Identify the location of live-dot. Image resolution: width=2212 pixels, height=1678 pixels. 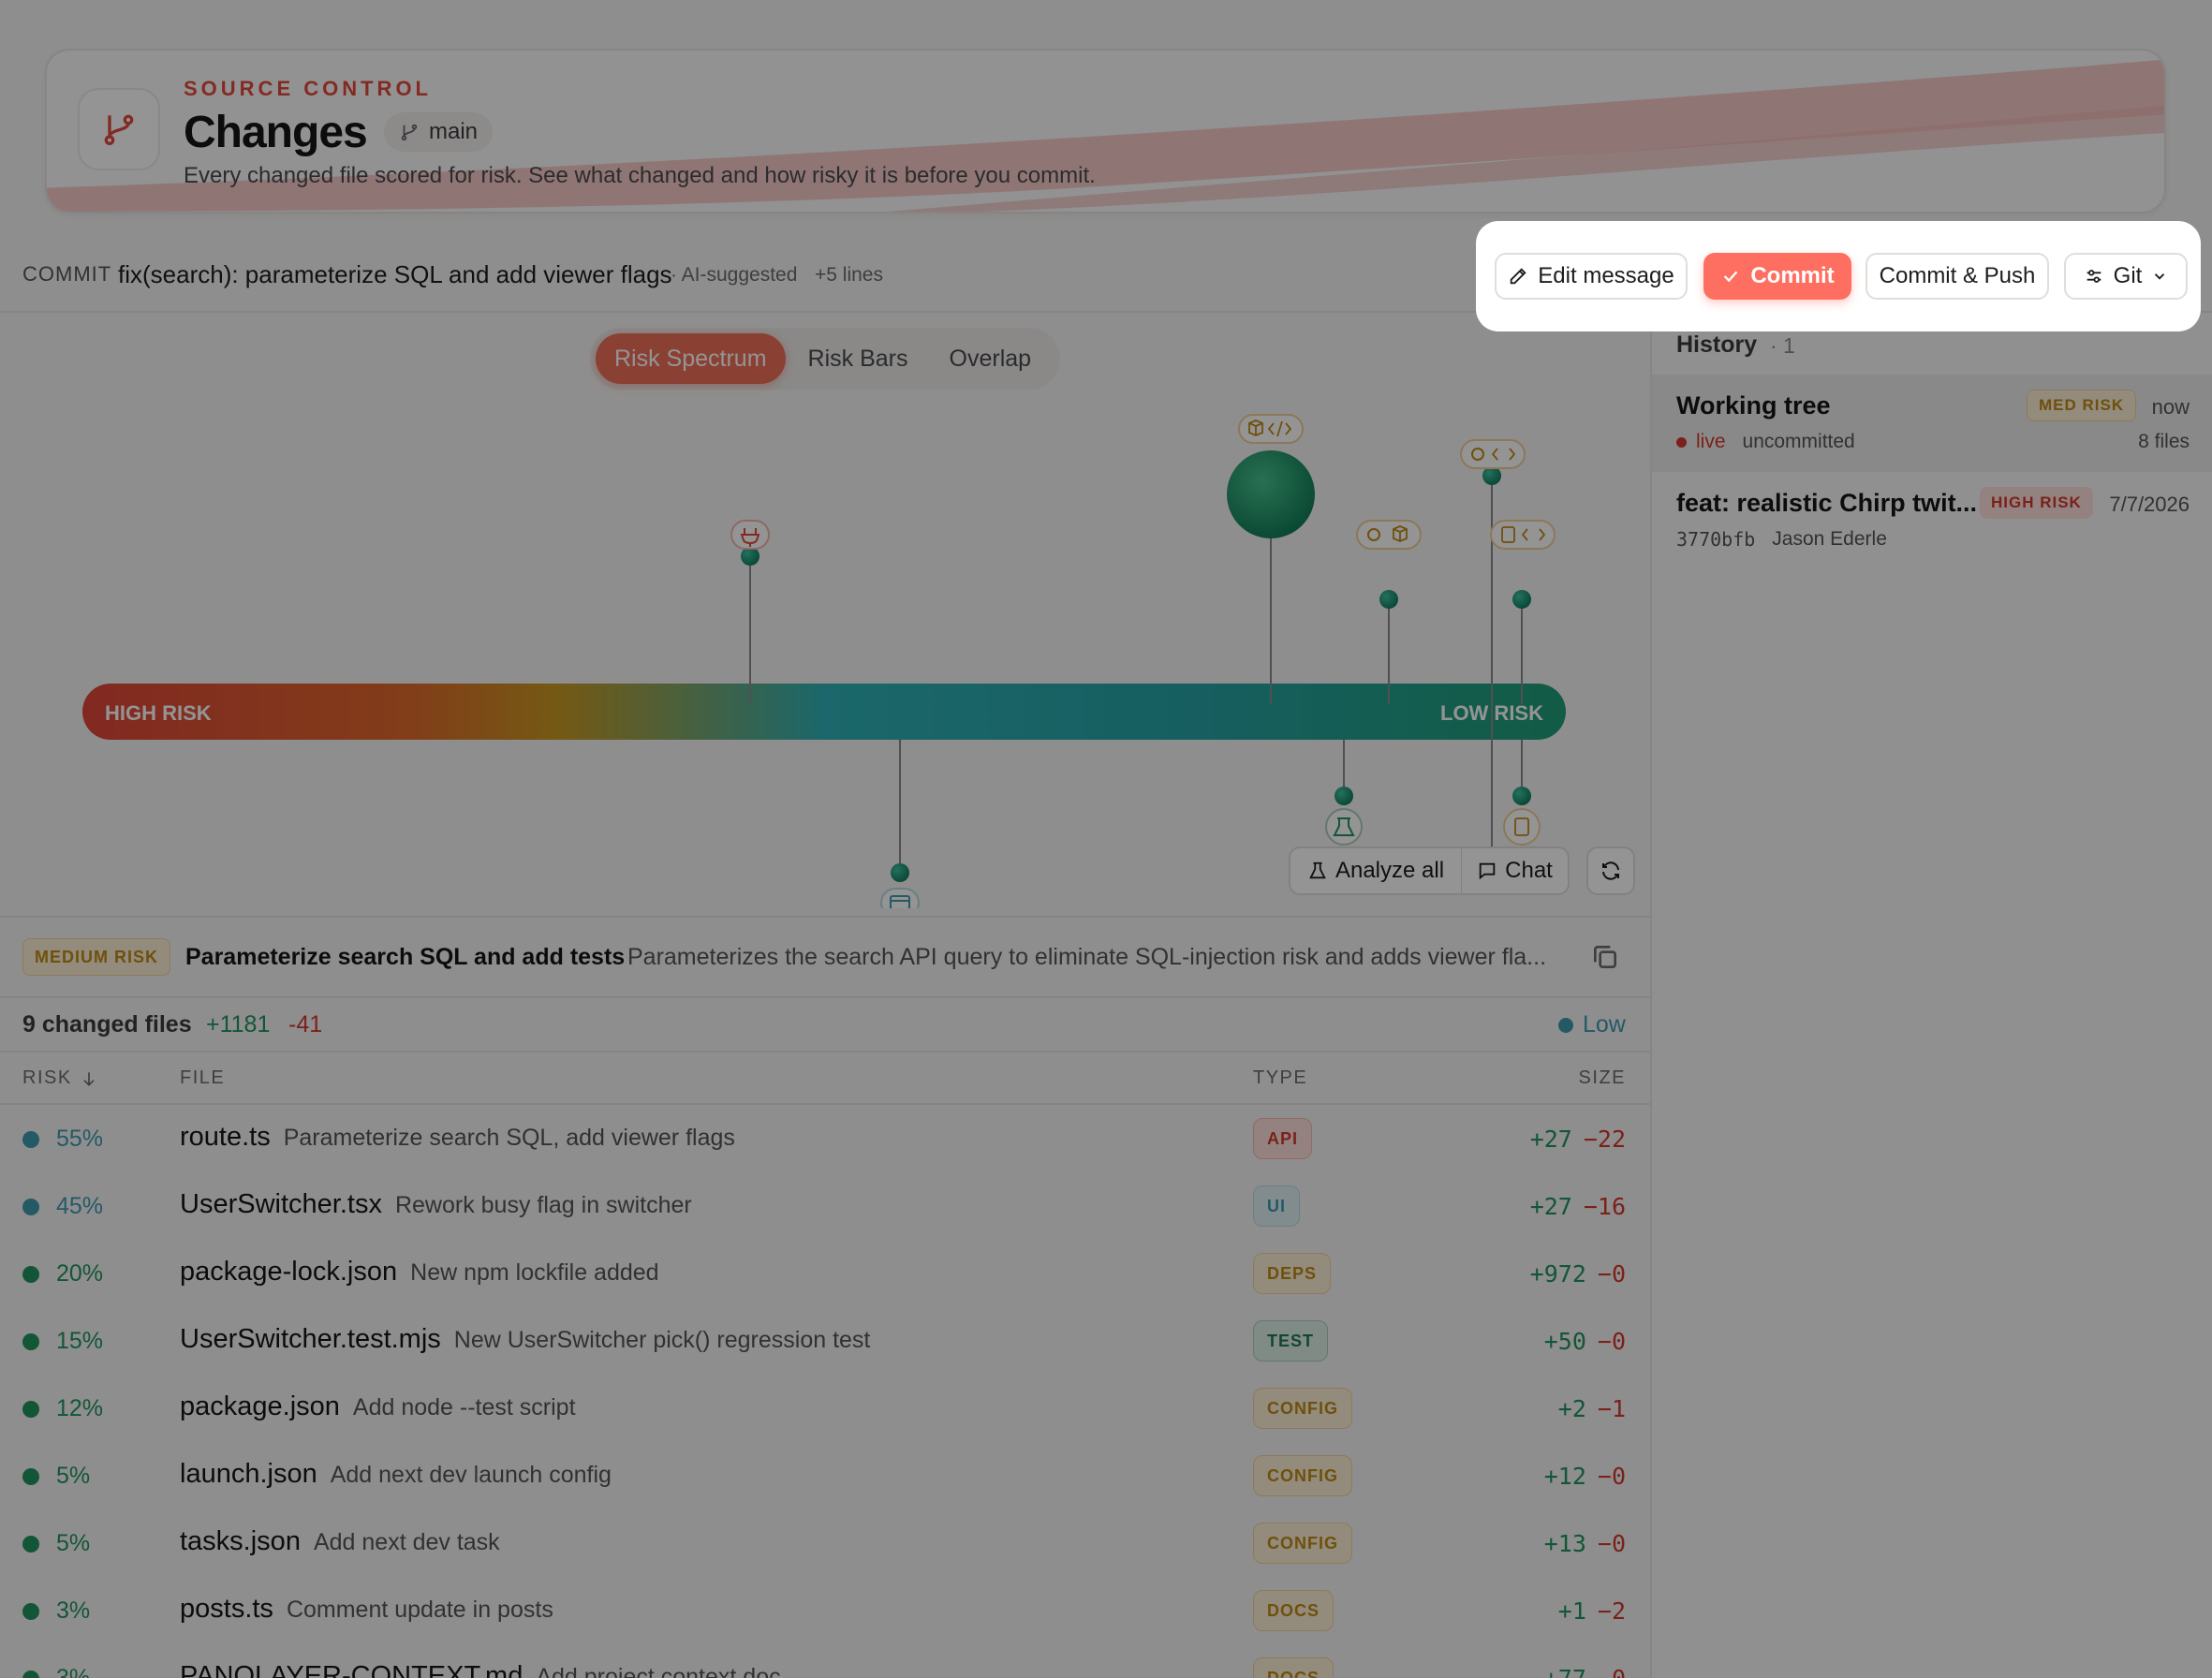
(1681, 442).